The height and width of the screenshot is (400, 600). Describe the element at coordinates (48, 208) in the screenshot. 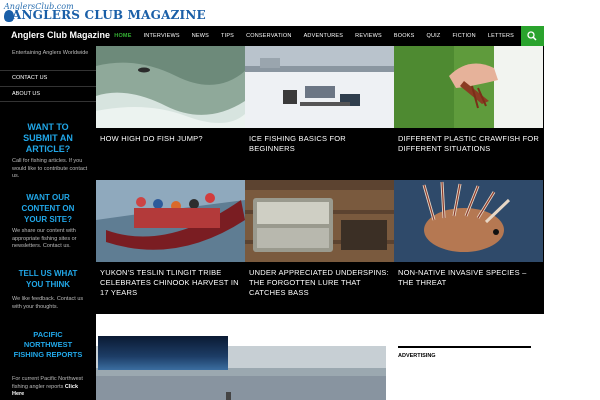

I see `share-content-heading: WANT OUR CONTENT ON YOUR SITE?` at that location.